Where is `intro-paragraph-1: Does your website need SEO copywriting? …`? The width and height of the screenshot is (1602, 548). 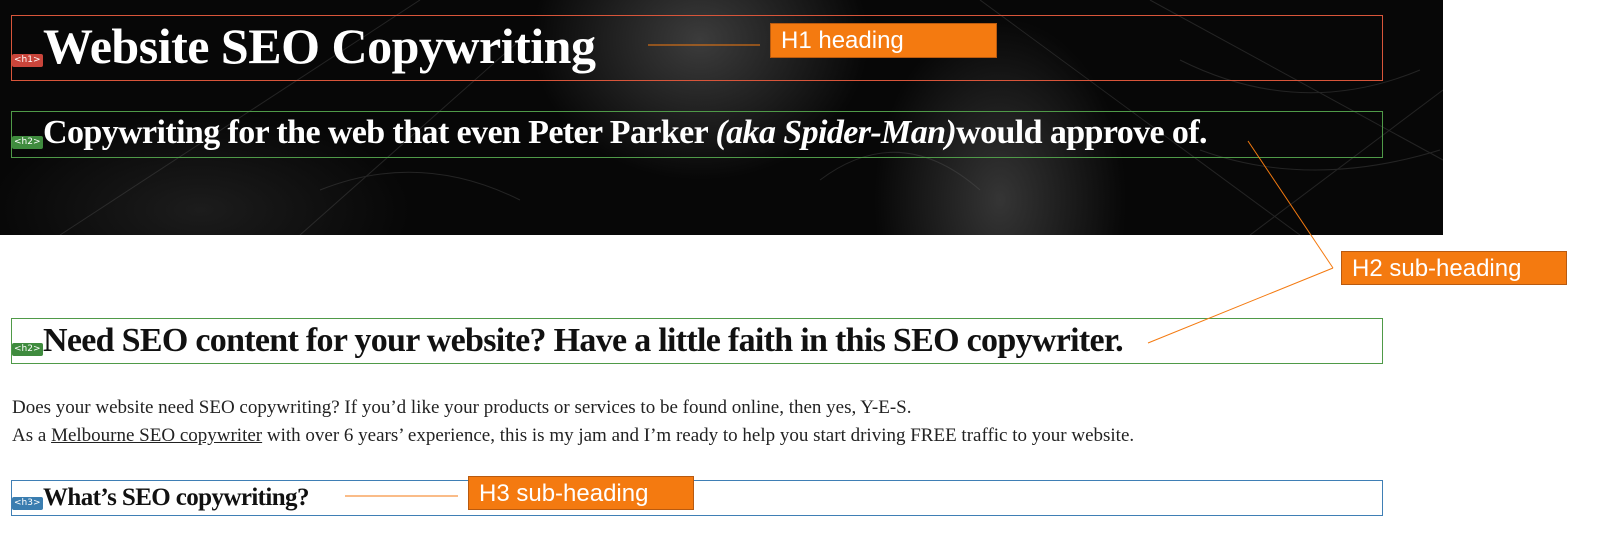
intro-paragraph-1: Does your website need SEO copywriting? … is located at coordinates (462, 407).